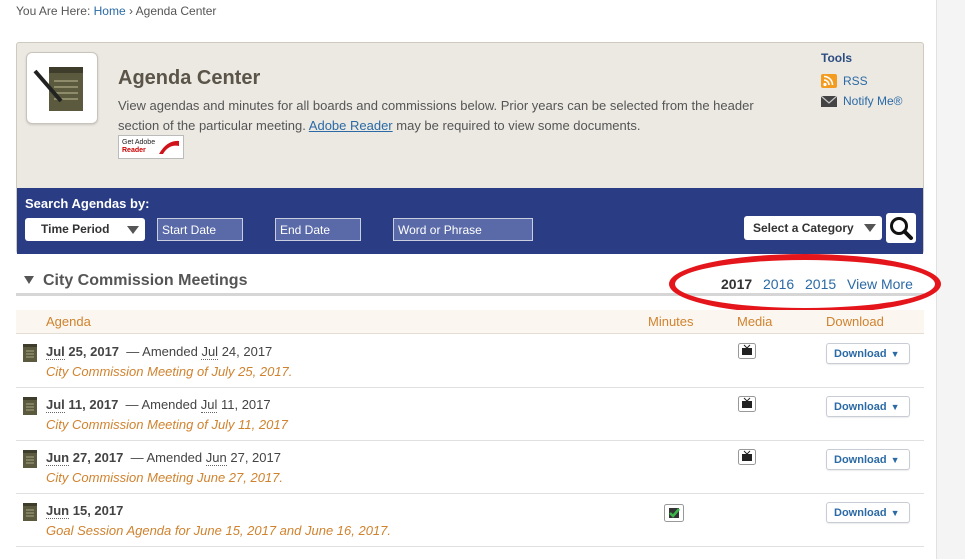 The height and width of the screenshot is (559, 965). Describe the element at coordinates (216, 458) in the screenshot. I see `amended-month: Jun` at that location.